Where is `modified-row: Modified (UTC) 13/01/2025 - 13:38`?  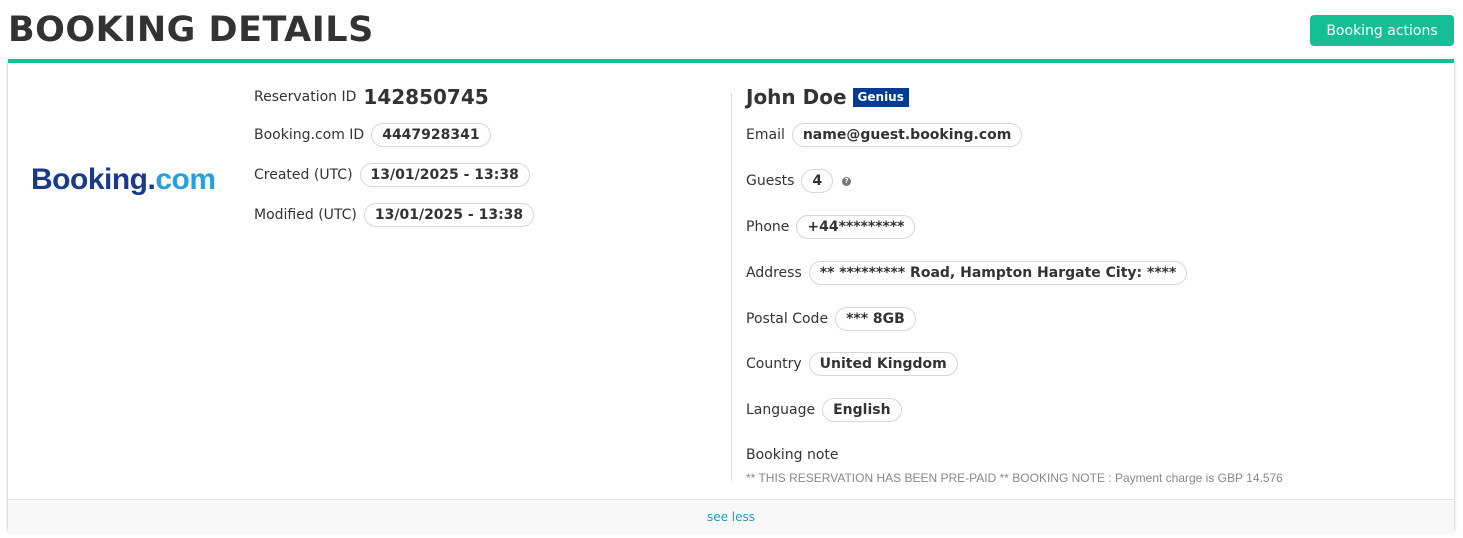
modified-row: Modified (UTC) 13/01/2025 - 13:38 is located at coordinates (394, 215).